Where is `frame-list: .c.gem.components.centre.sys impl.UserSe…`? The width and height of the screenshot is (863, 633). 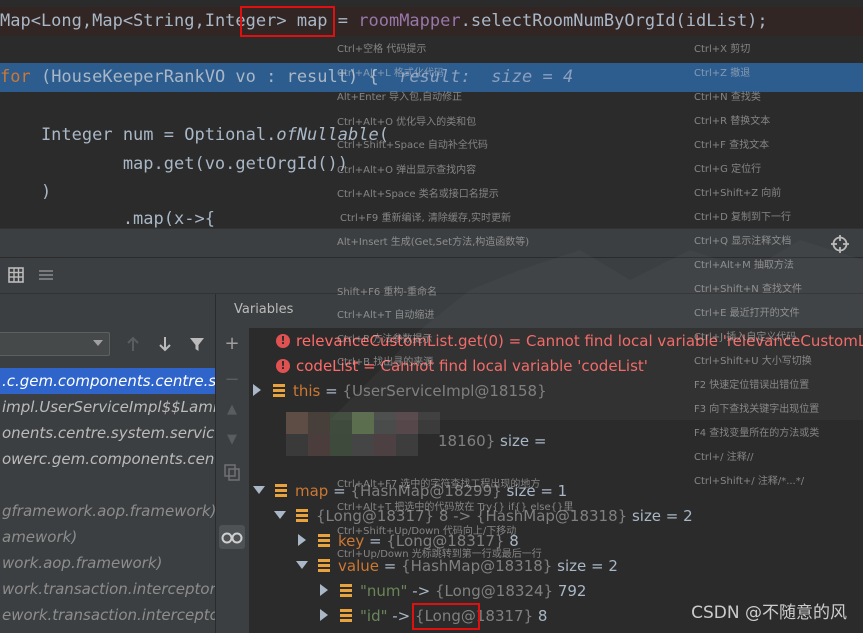
frame-list: .c.gem.components.centre.sys impl.UserSe… is located at coordinates (107, 498).